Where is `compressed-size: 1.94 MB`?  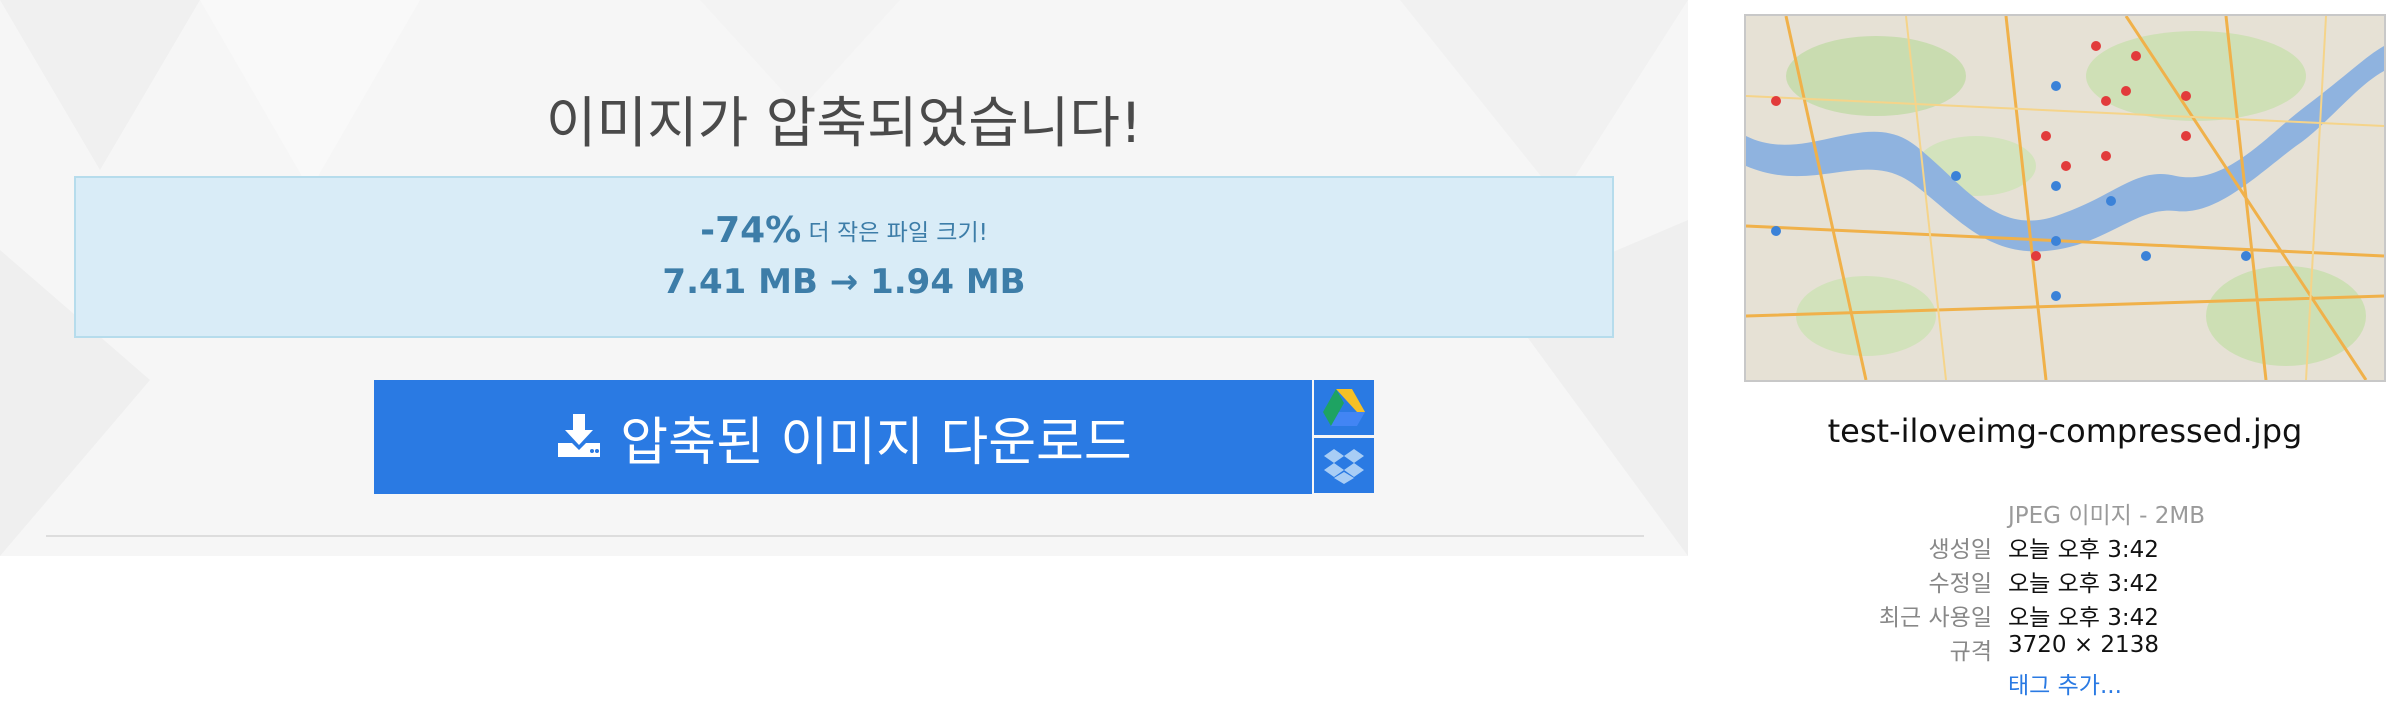 compressed-size: 1.94 MB is located at coordinates (948, 282).